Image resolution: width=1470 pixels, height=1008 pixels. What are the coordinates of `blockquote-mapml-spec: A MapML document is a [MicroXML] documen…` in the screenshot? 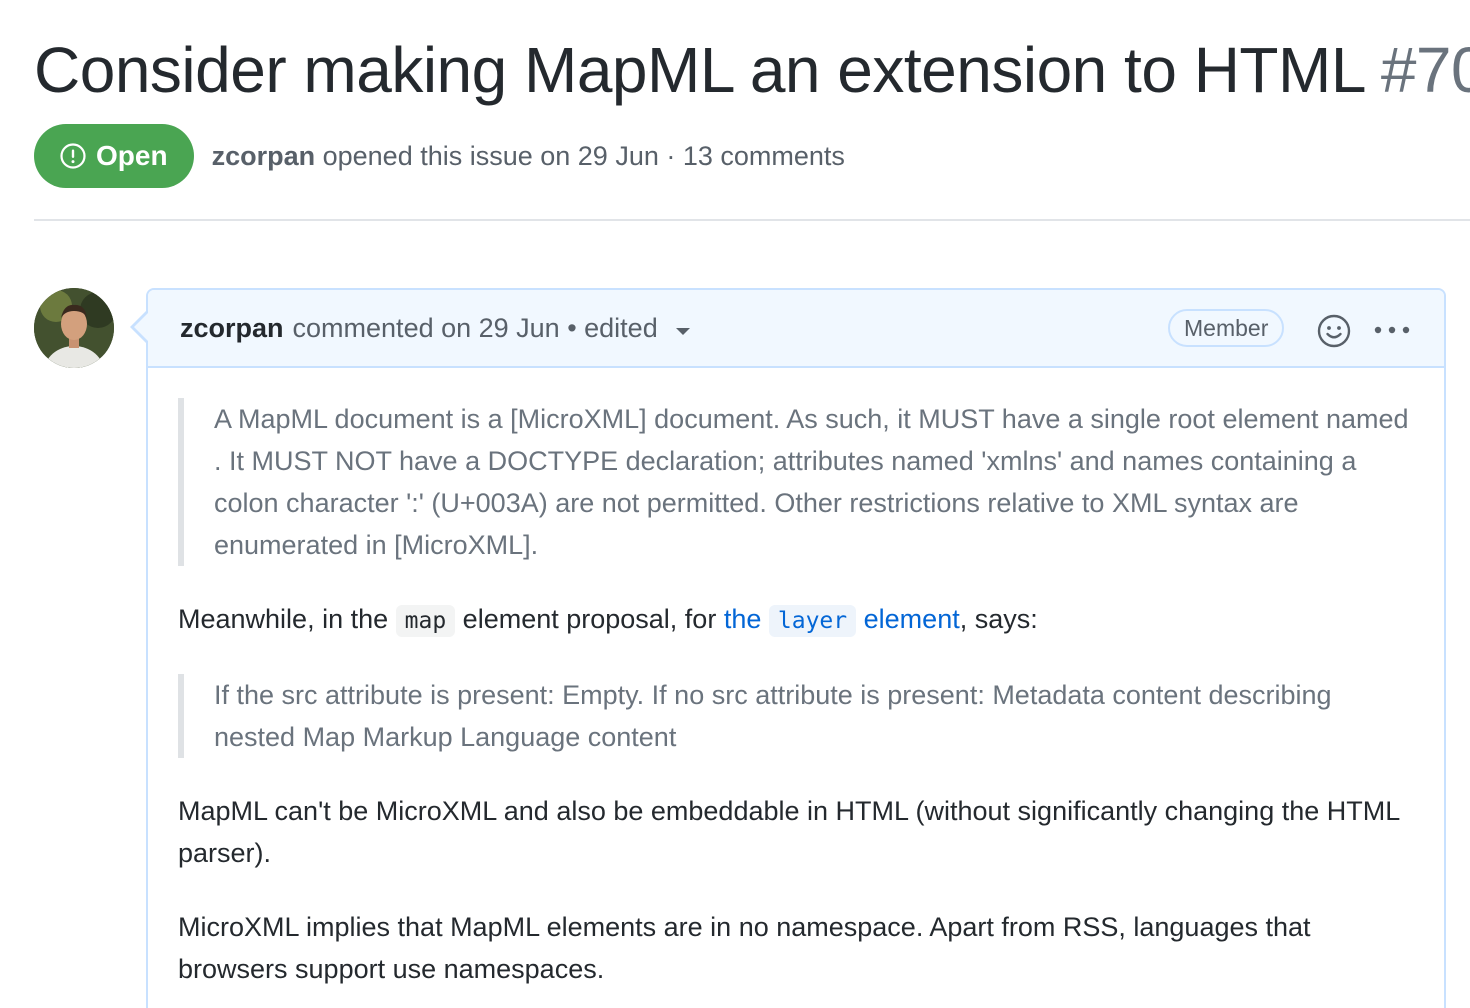 It's located at (798, 482).